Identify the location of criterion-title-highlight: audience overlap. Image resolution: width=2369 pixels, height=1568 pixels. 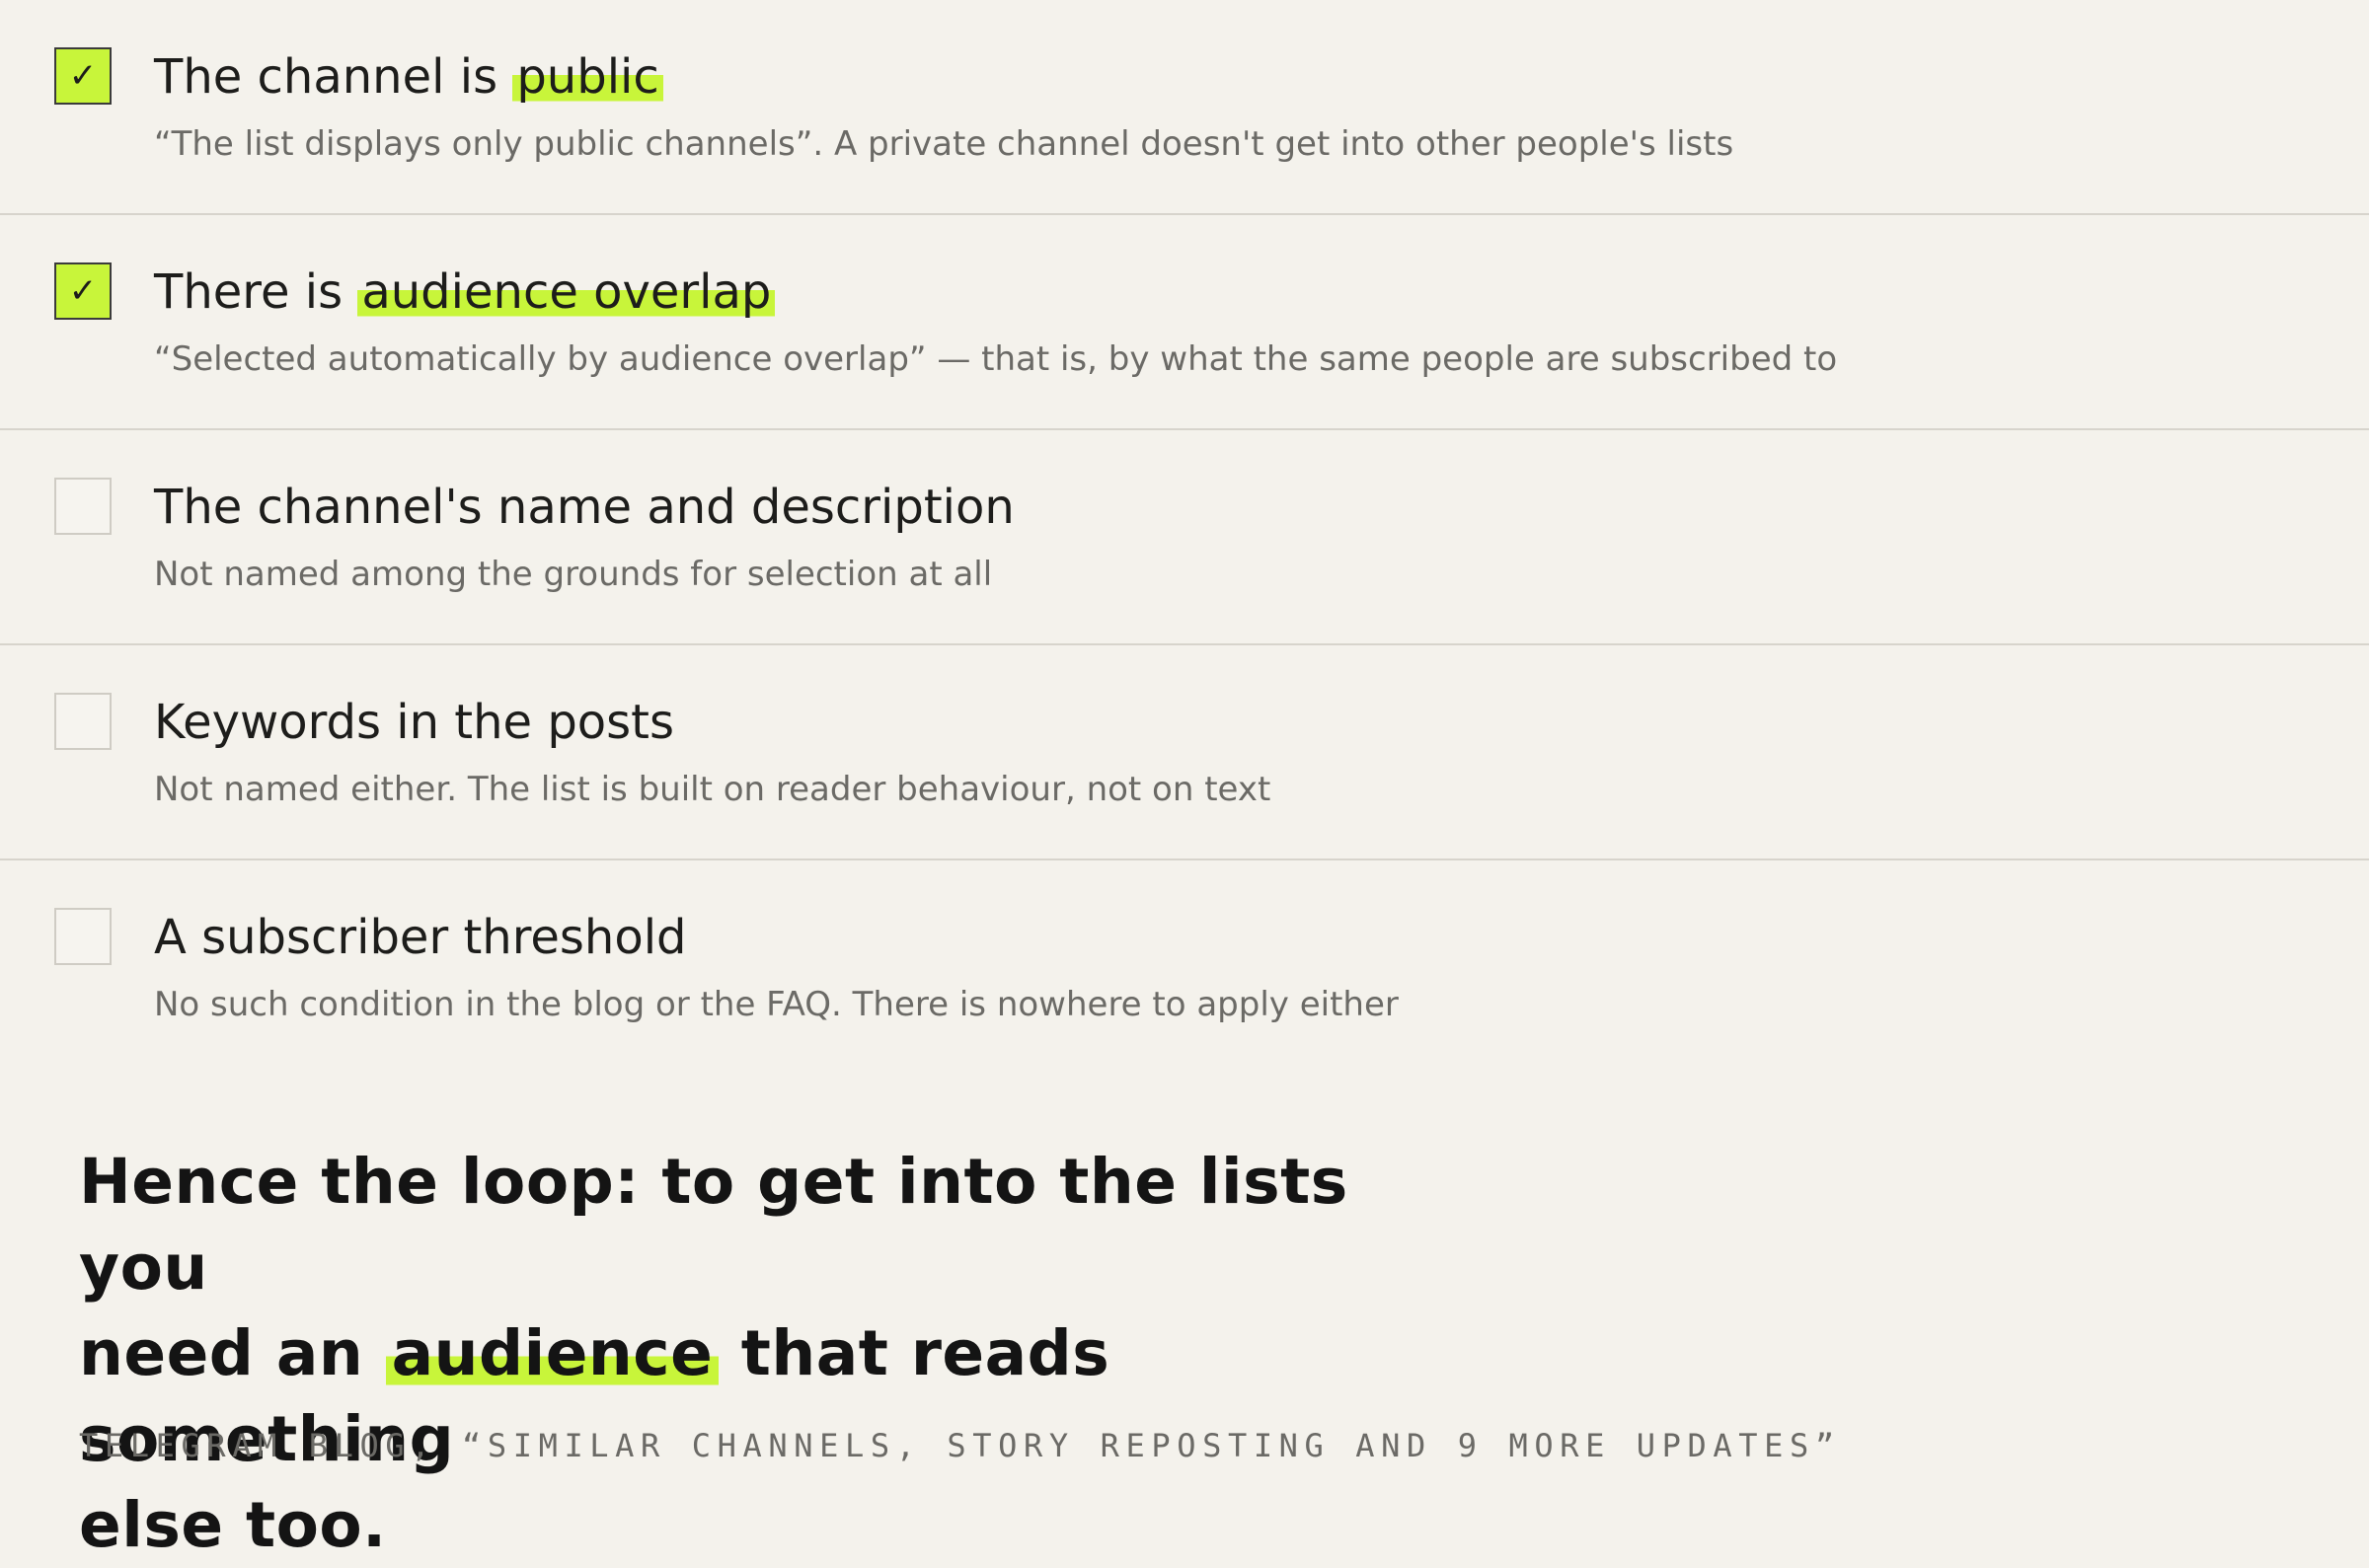
(566, 292).